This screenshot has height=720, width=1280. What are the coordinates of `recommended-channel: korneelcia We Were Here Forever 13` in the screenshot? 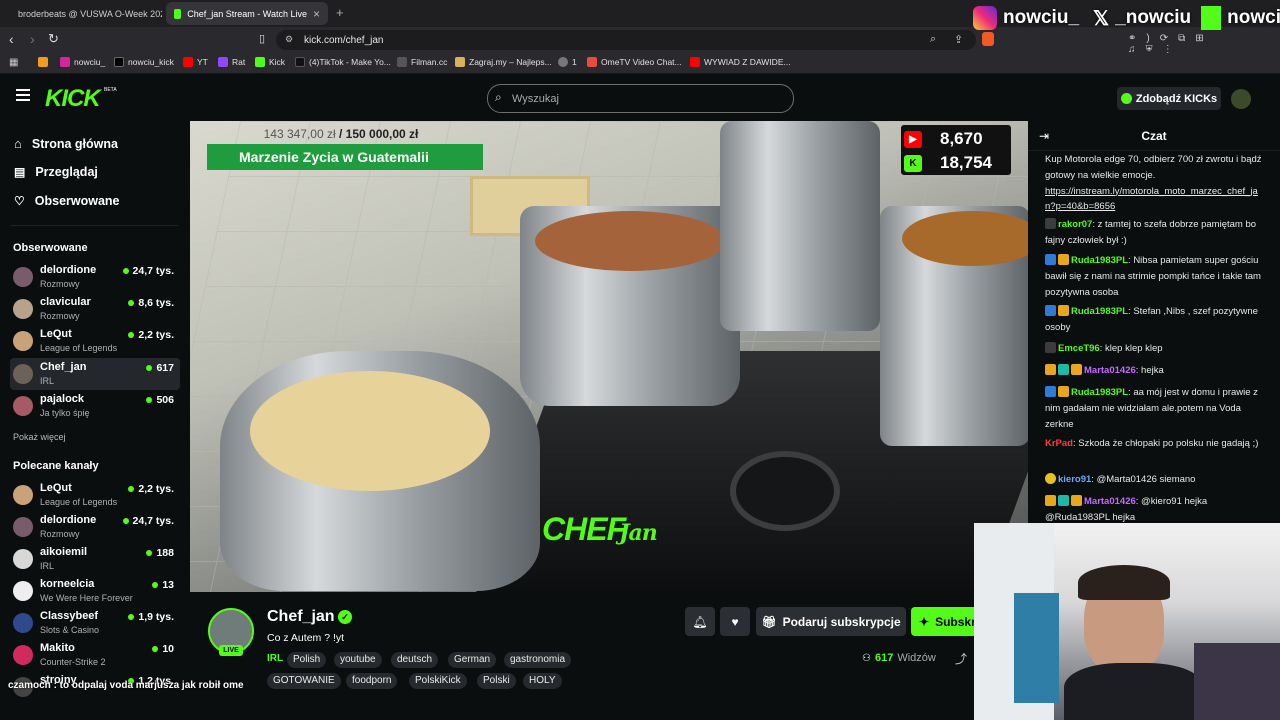 It's located at (95, 591).